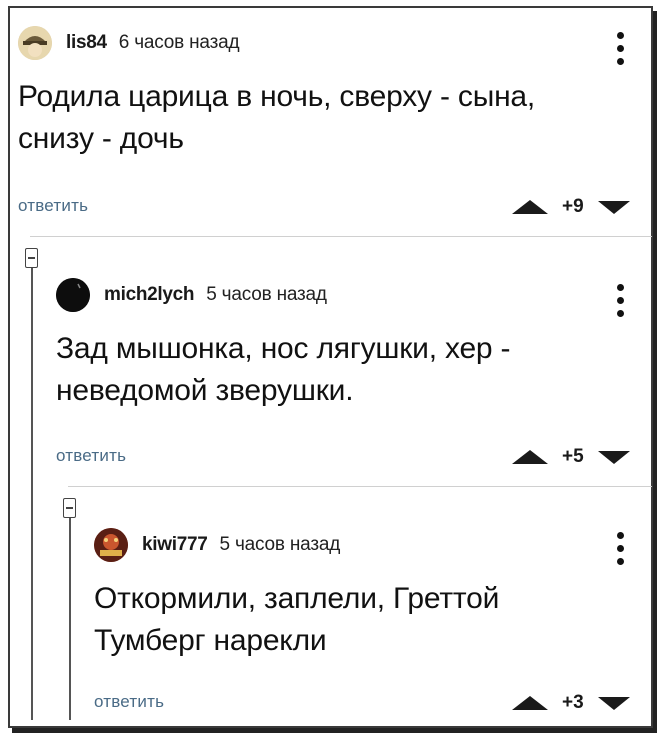 This screenshot has width=665, height=737. I want to click on comment-text-line: снизу - дочь, so click(101, 138).